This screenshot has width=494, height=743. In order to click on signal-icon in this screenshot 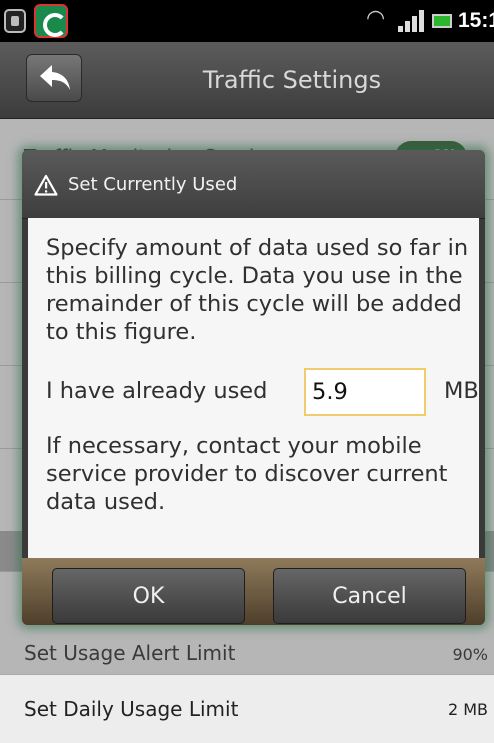, I will do `click(413, 21)`.